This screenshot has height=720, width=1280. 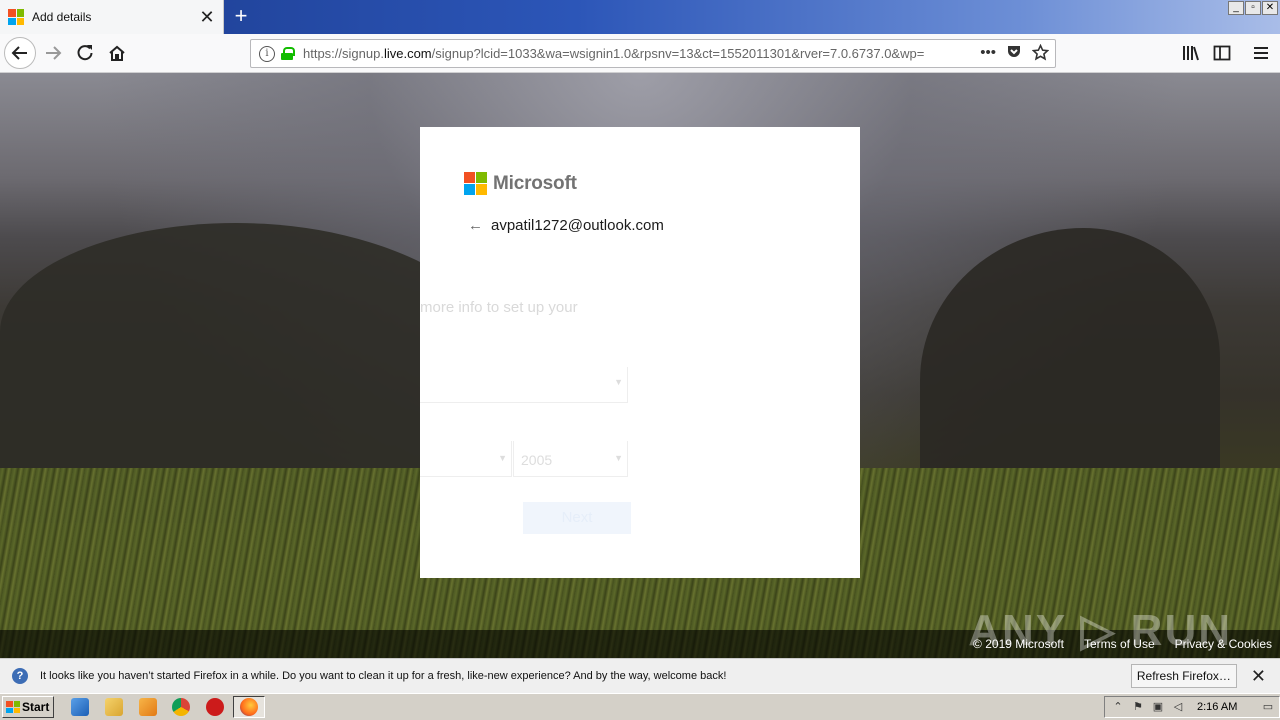 I want to click on firefox-taskbar-button, so click(x=249, y=707).